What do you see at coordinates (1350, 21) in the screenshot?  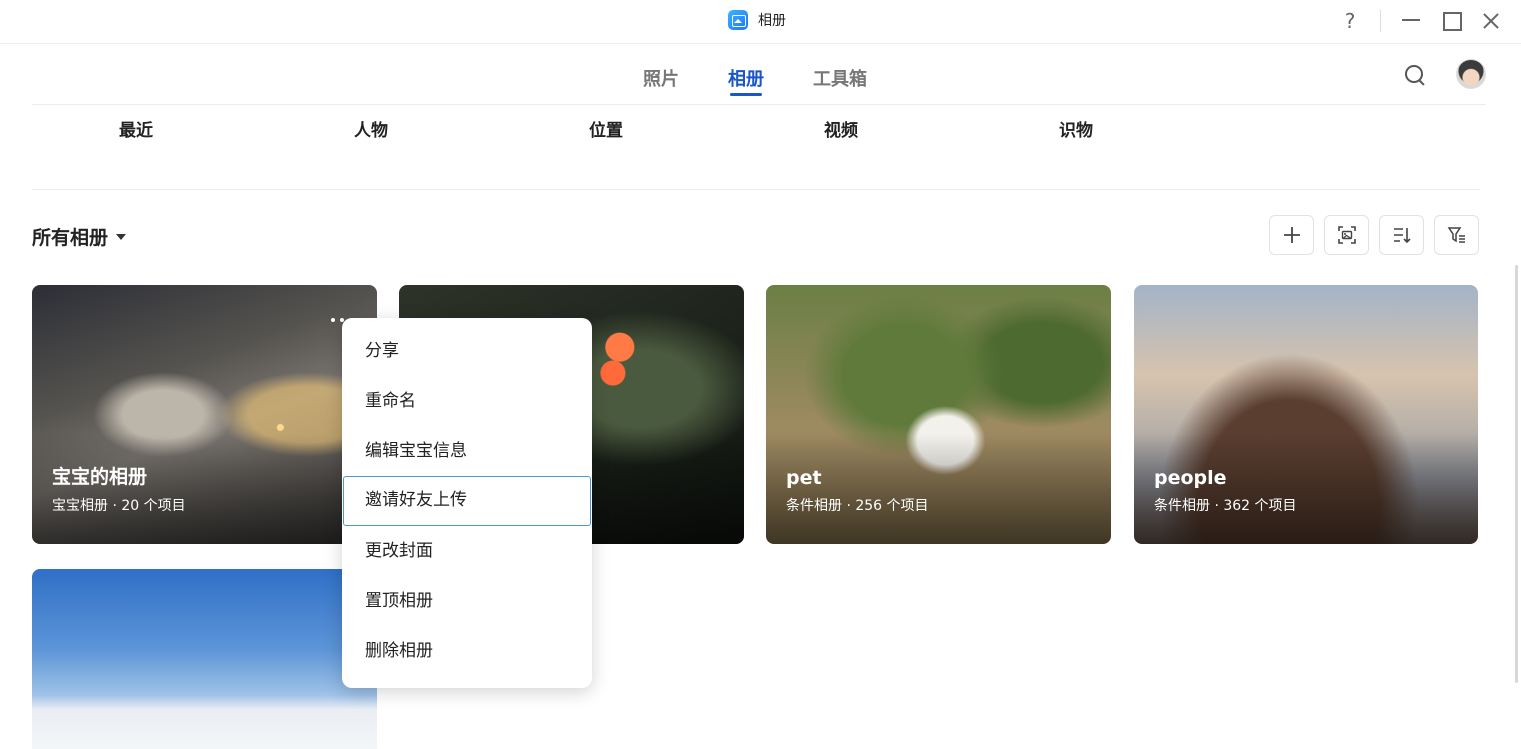 I see `help-button: ?` at bounding box center [1350, 21].